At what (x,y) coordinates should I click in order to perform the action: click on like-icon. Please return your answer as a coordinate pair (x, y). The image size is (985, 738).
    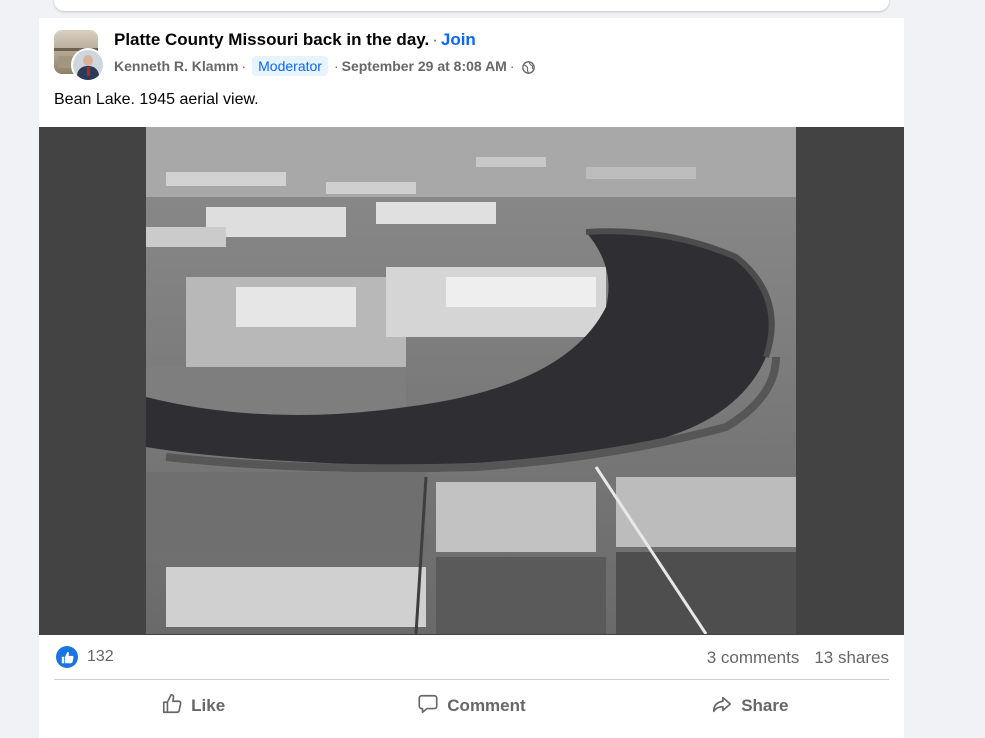
    Looking at the image, I should click on (67, 657).